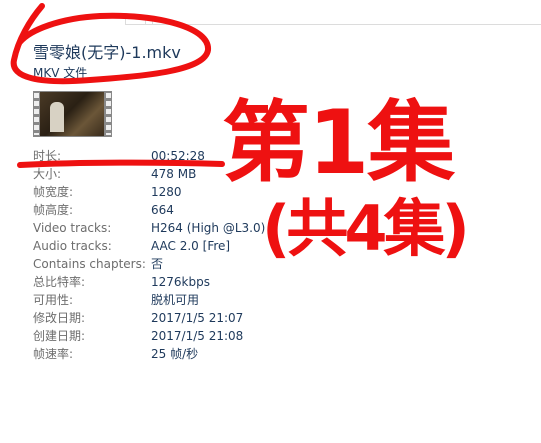 The height and width of the screenshot is (443, 541). Describe the element at coordinates (121, 163) in the screenshot. I see `underline-annotation` at that location.